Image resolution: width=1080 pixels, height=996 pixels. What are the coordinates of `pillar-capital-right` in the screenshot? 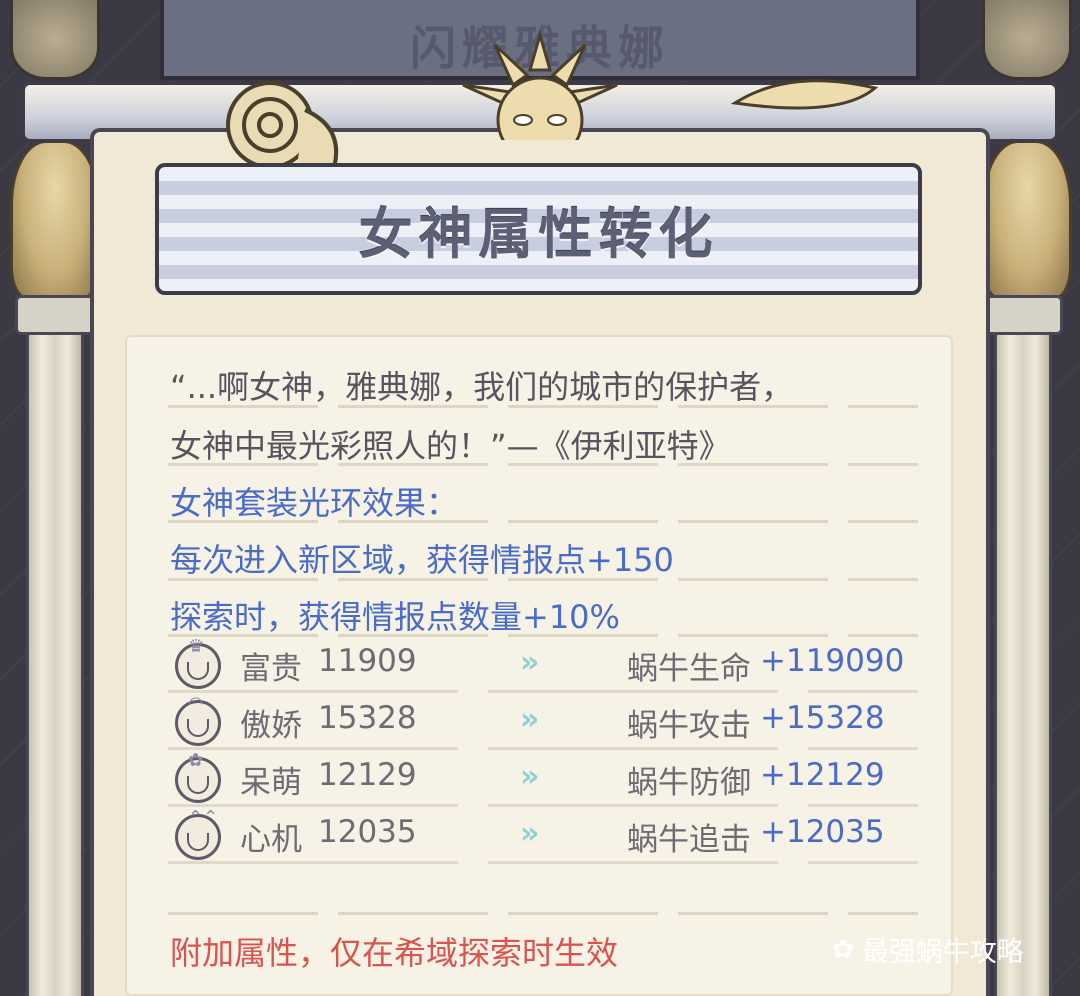 It's located at (1023, 315).